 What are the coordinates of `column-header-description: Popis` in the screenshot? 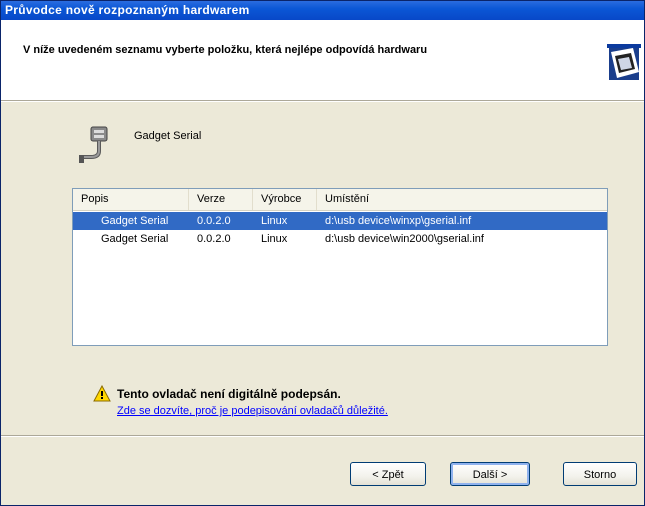 It's located at (131, 199).